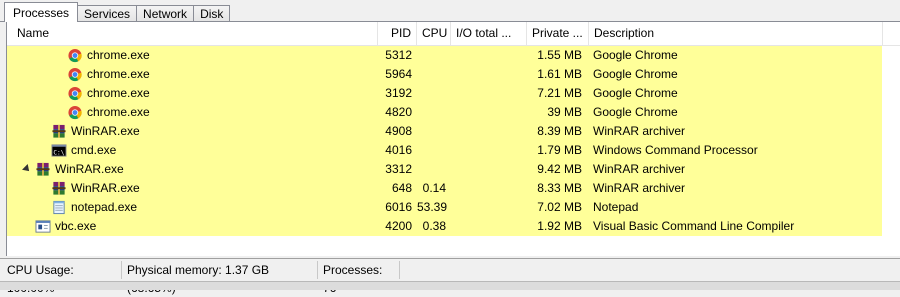  What do you see at coordinates (559, 188) in the screenshot?
I see `process-private-bytes: 8.33 MB` at bounding box center [559, 188].